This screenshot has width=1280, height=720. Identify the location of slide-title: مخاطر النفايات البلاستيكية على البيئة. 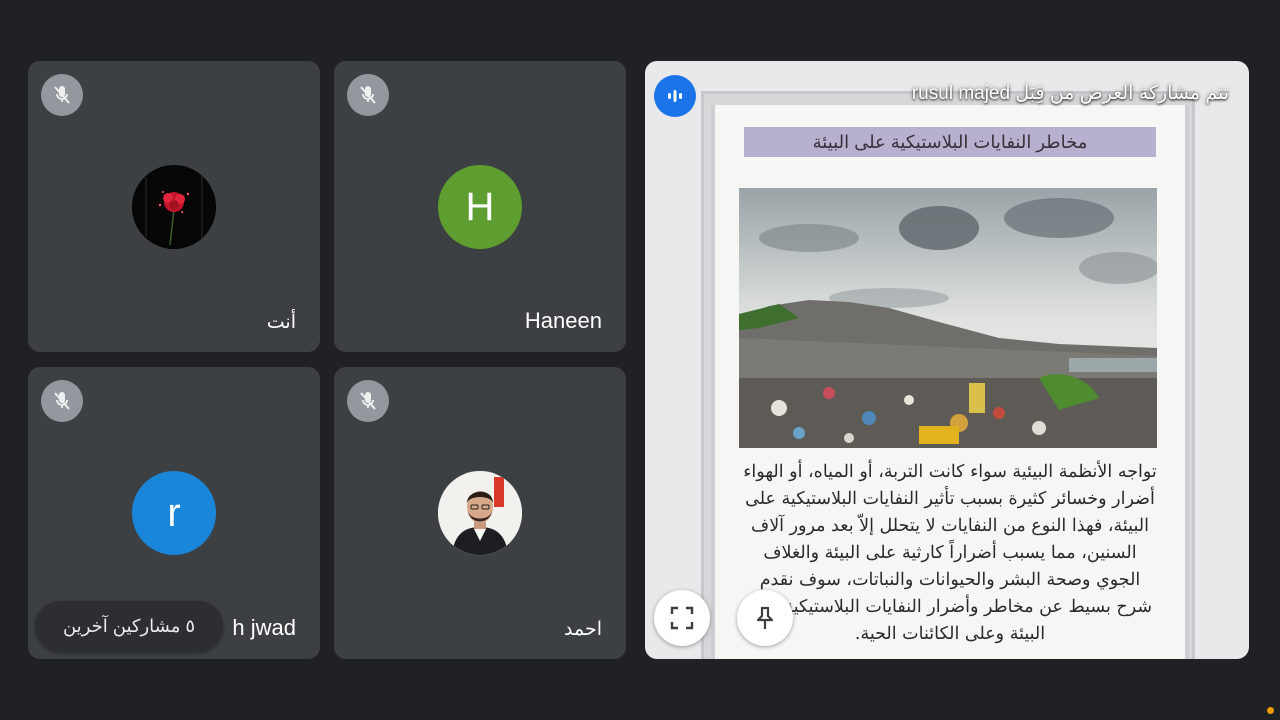
(950, 142).